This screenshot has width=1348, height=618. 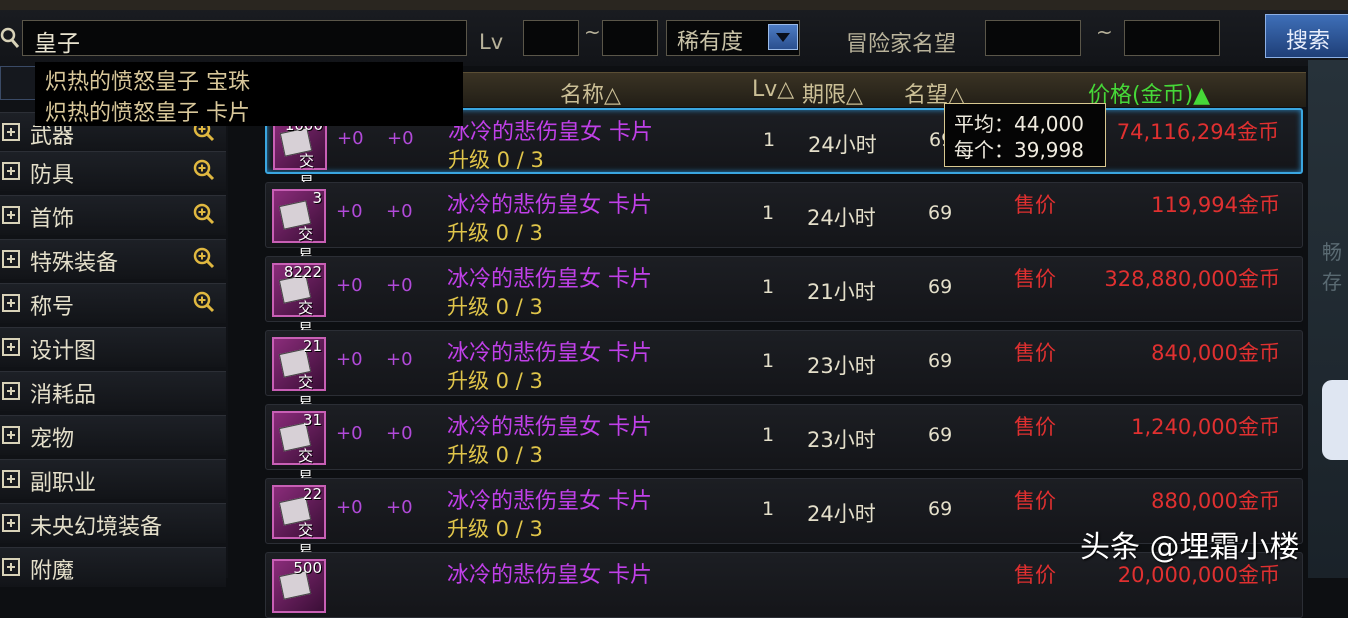 What do you see at coordinates (52, 307) in the screenshot?
I see `sidebar-item-label: 称号` at bounding box center [52, 307].